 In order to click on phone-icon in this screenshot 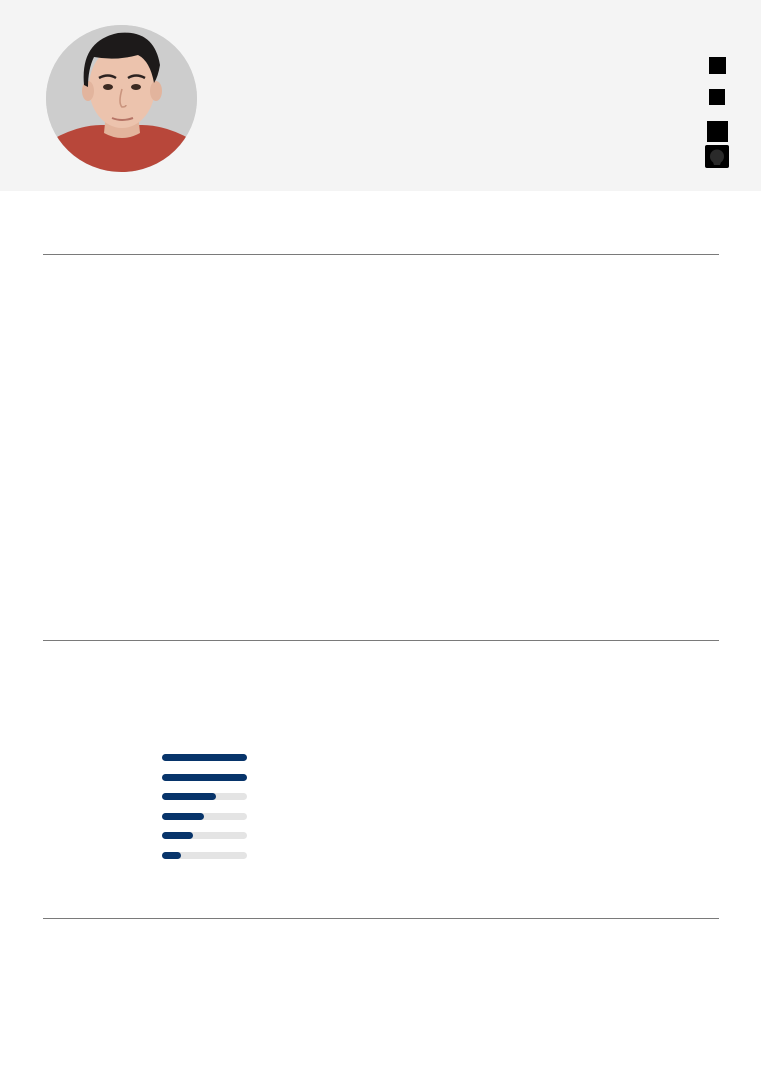, I will do `click(717, 97)`.